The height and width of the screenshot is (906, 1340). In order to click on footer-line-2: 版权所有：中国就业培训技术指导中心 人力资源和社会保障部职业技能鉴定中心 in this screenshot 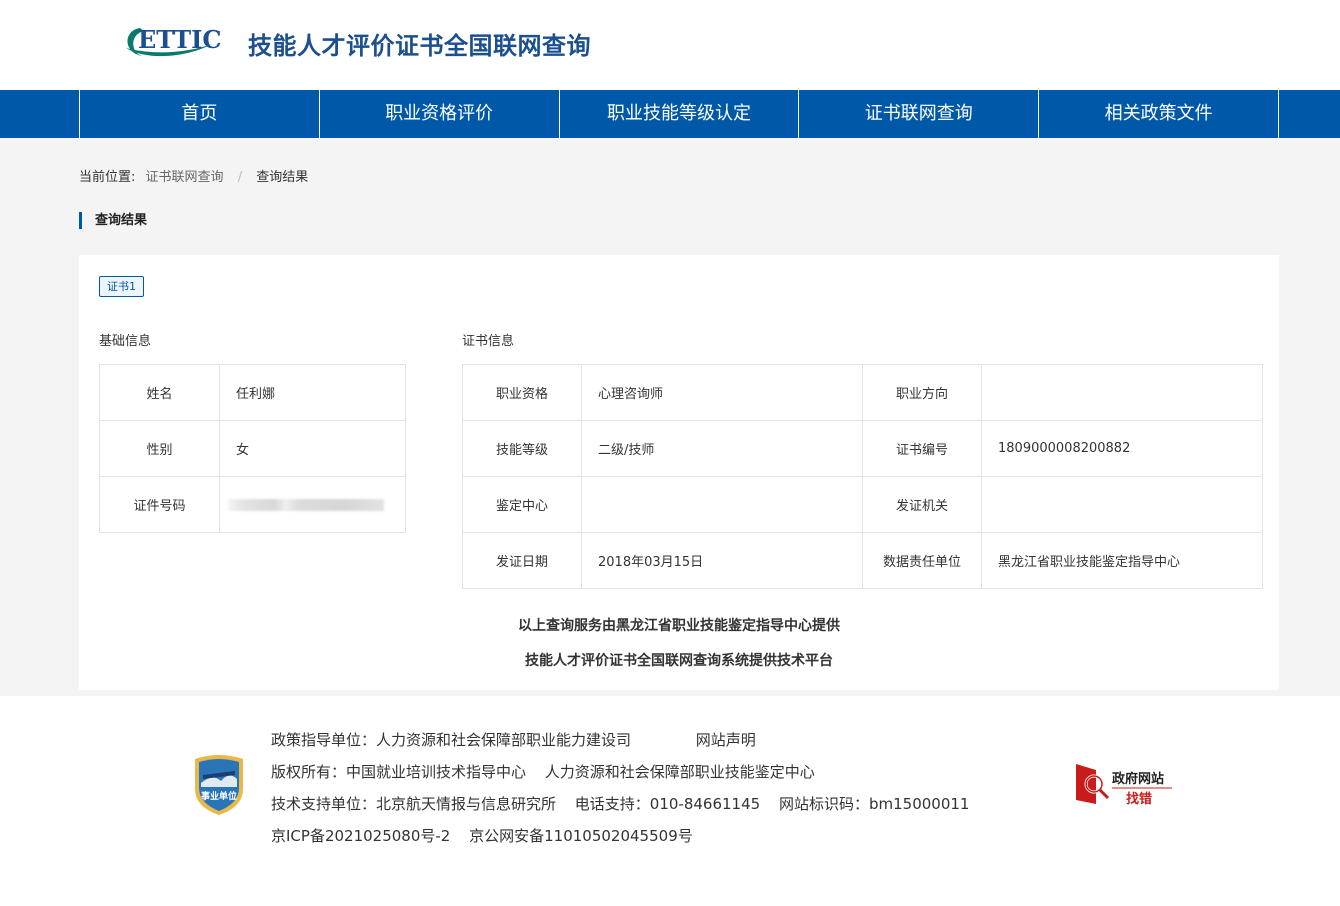, I will do `click(550, 771)`.